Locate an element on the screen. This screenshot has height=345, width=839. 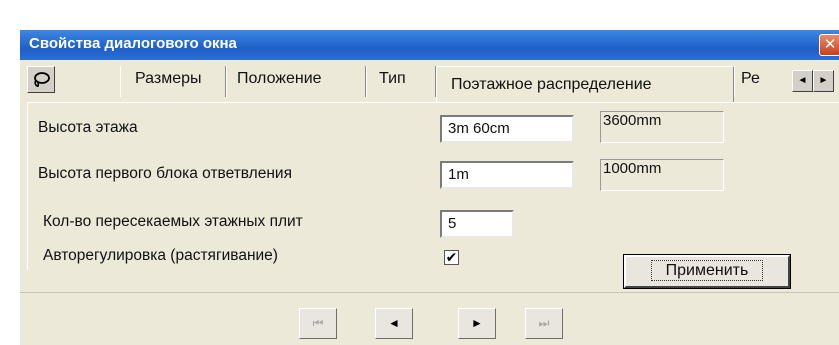
tab-type: Тип is located at coordinates (401, 81).